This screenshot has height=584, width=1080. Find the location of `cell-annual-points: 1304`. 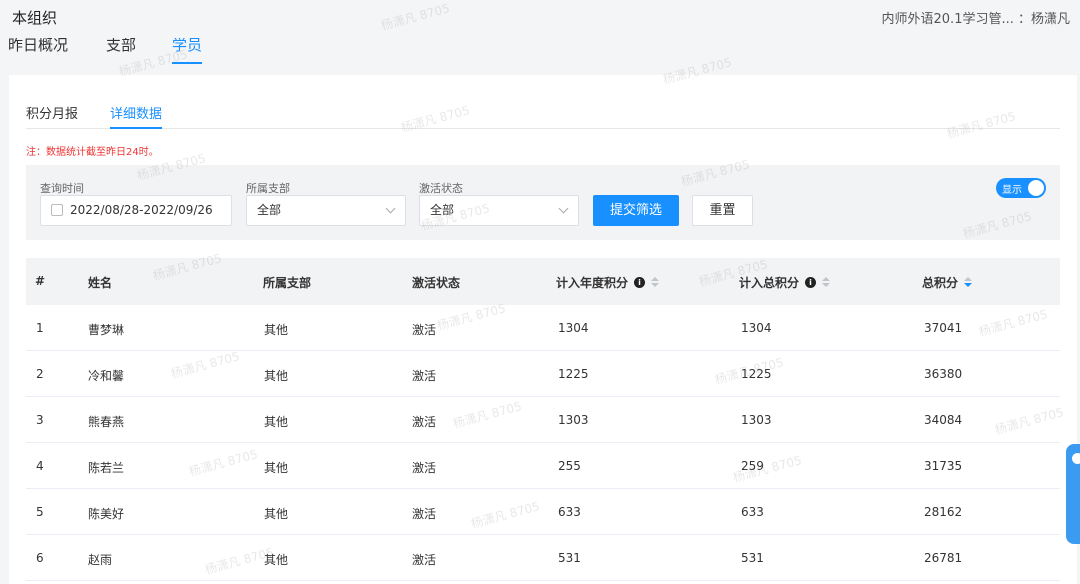

cell-annual-points: 1304 is located at coordinates (573, 328).